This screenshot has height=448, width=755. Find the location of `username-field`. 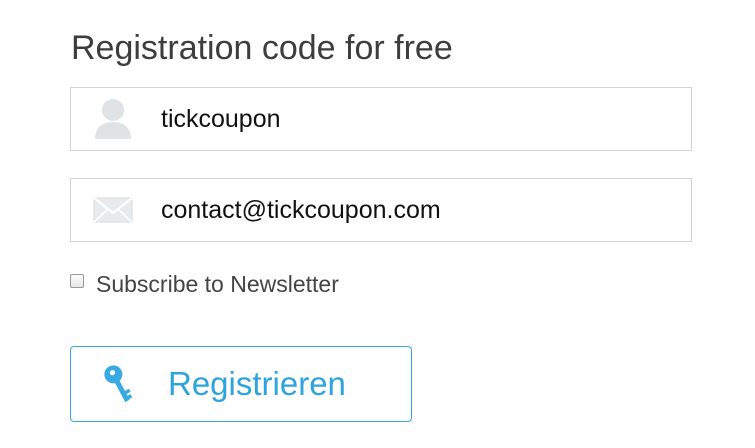

username-field is located at coordinates (381, 119).